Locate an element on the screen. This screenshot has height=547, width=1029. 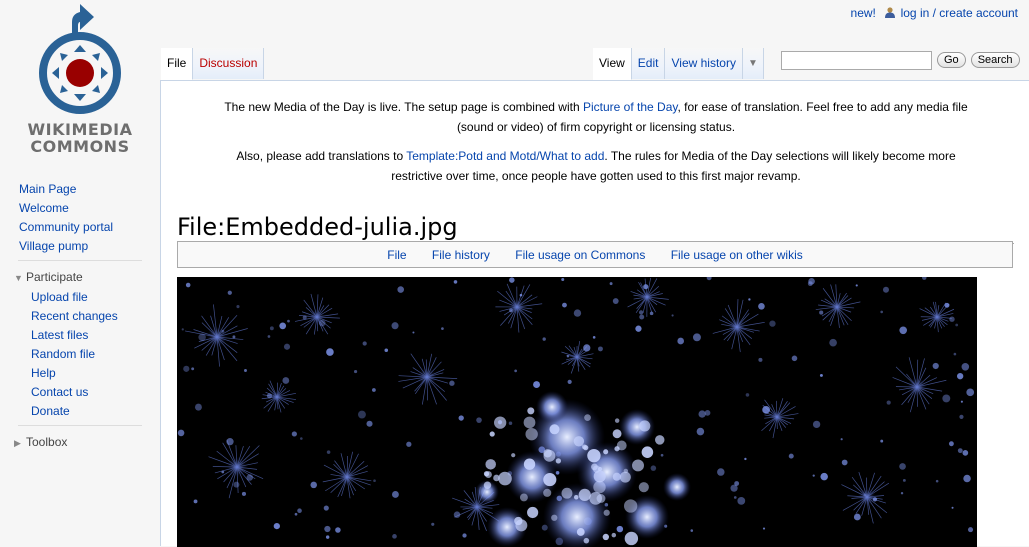
logo-wordmark: WIKIMEDIA COMMONS is located at coordinates (80, 138).